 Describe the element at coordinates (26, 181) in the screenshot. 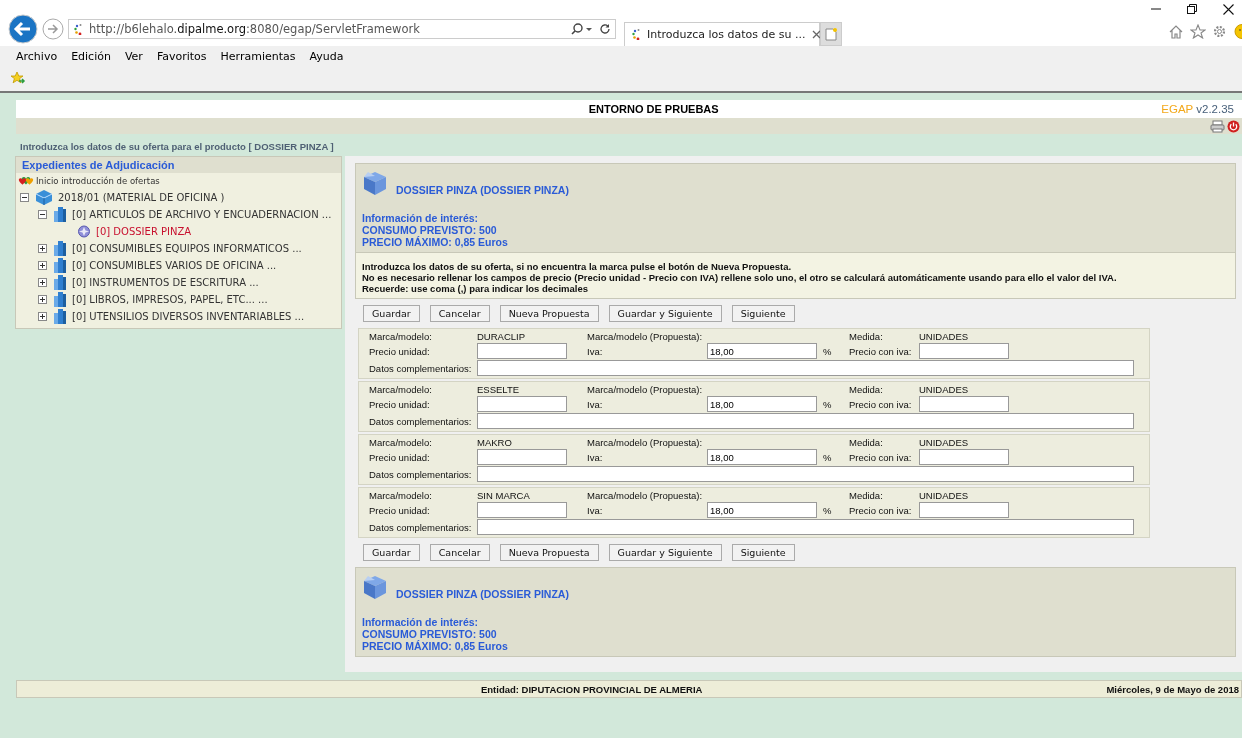

I see `hearts-icon` at that location.